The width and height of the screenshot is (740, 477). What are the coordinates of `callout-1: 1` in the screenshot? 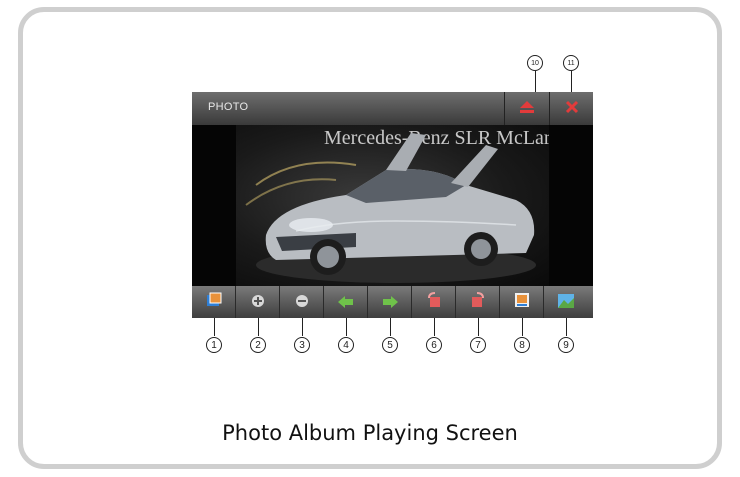 It's located at (214, 345).